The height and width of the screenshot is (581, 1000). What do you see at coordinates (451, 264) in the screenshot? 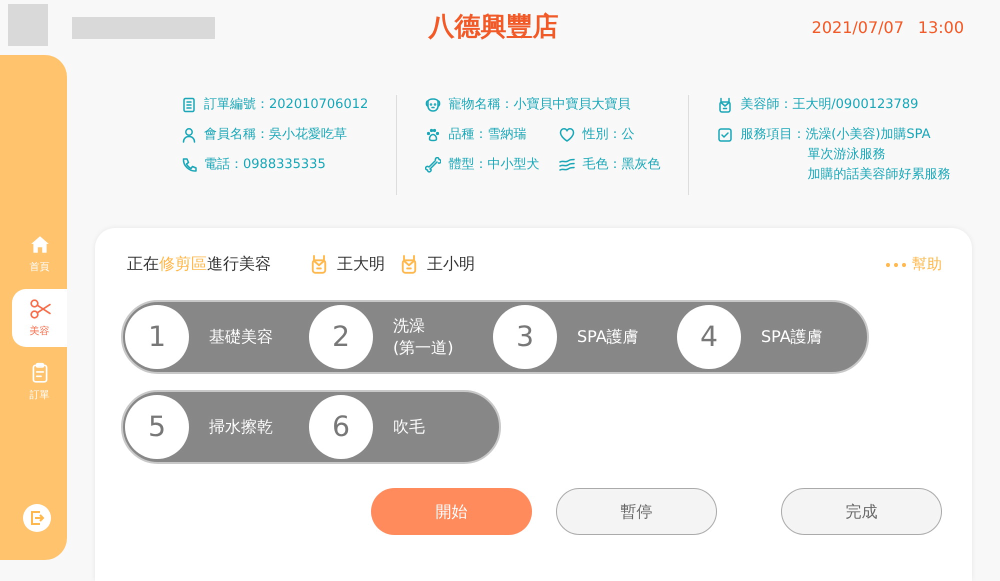
I see `groomer-name: 王小明` at bounding box center [451, 264].